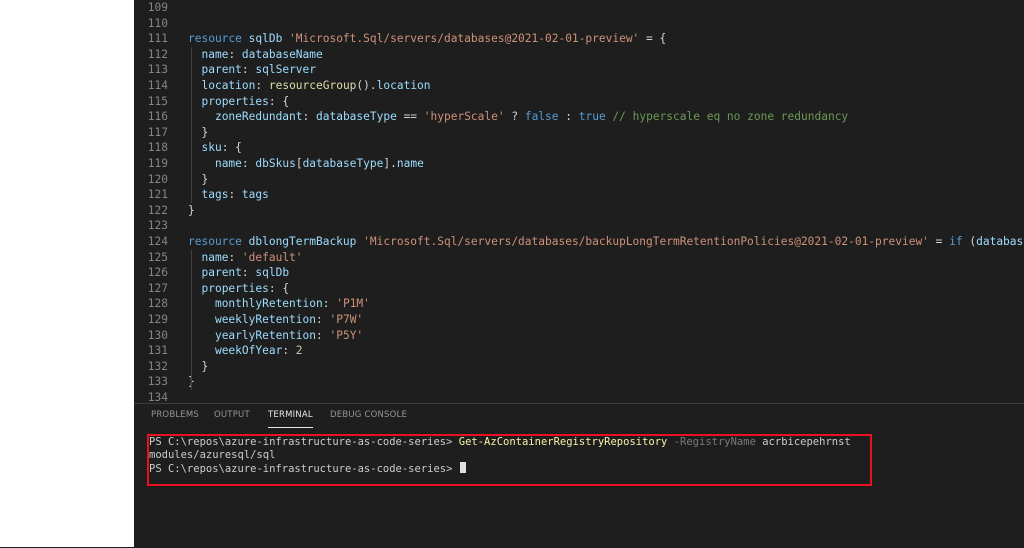  I want to click on line-number: 126, so click(157, 273).